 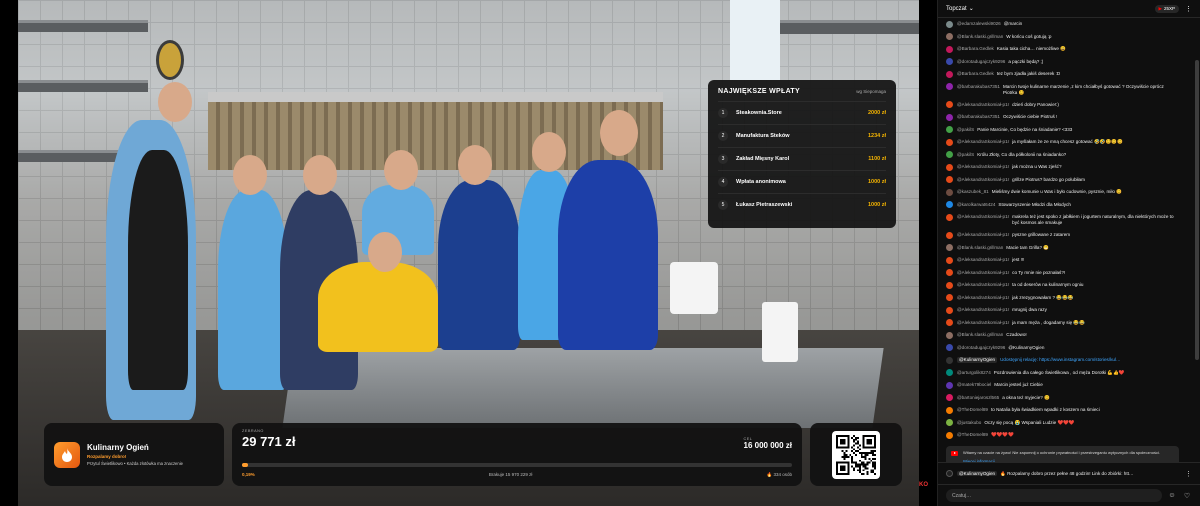 What do you see at coordinates (969, 423) in the screenshot?
I see `chat-author: @justakubo` at bounding box center [969, 423].